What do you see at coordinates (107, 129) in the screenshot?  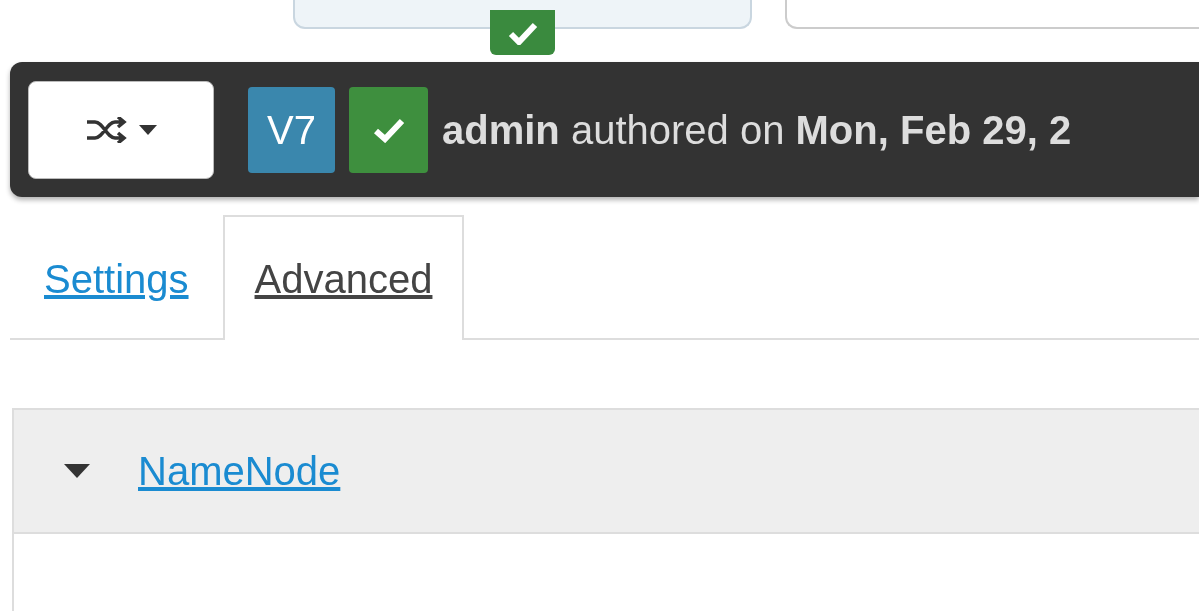 I see `shuffle-icon` at bounding box center [107, 129].